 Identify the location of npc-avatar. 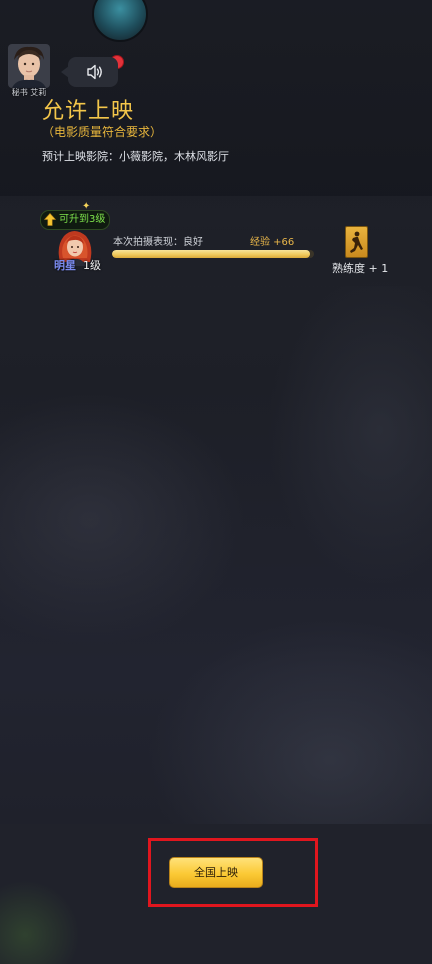
(29, 66).